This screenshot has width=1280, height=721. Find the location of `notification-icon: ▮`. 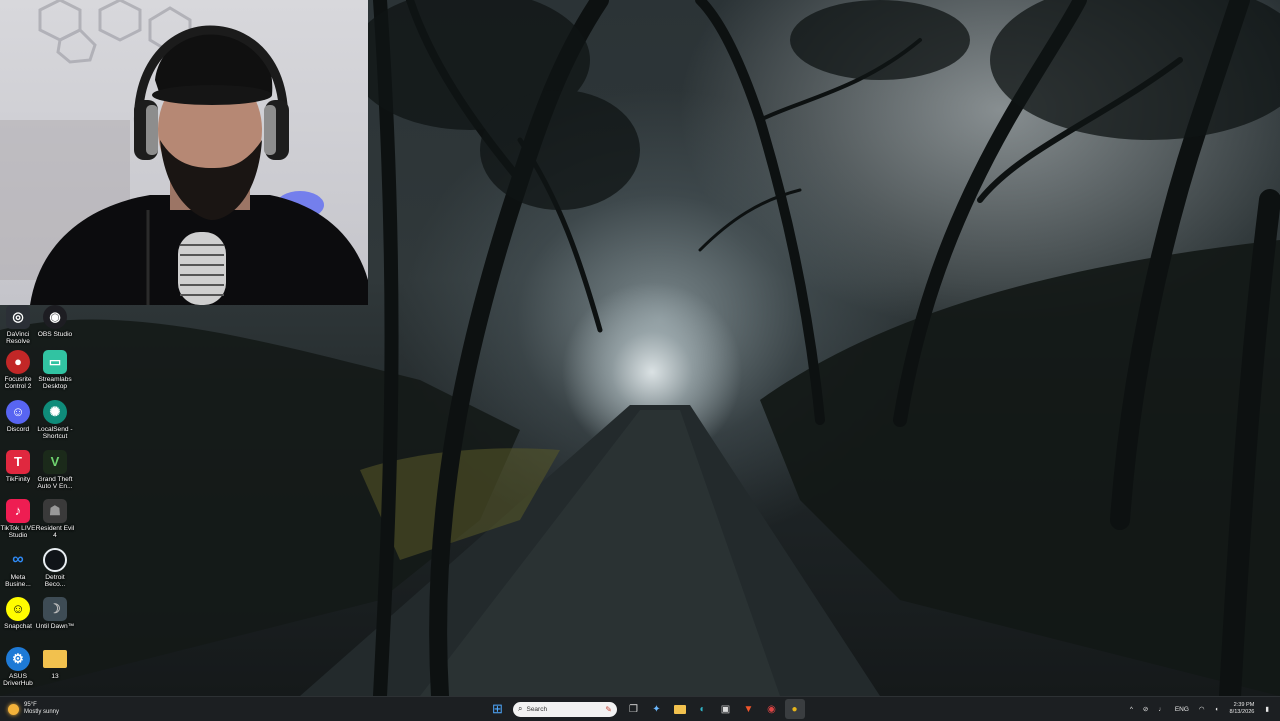

notification-icon: ▮ is located at coordinates (1267, 709).